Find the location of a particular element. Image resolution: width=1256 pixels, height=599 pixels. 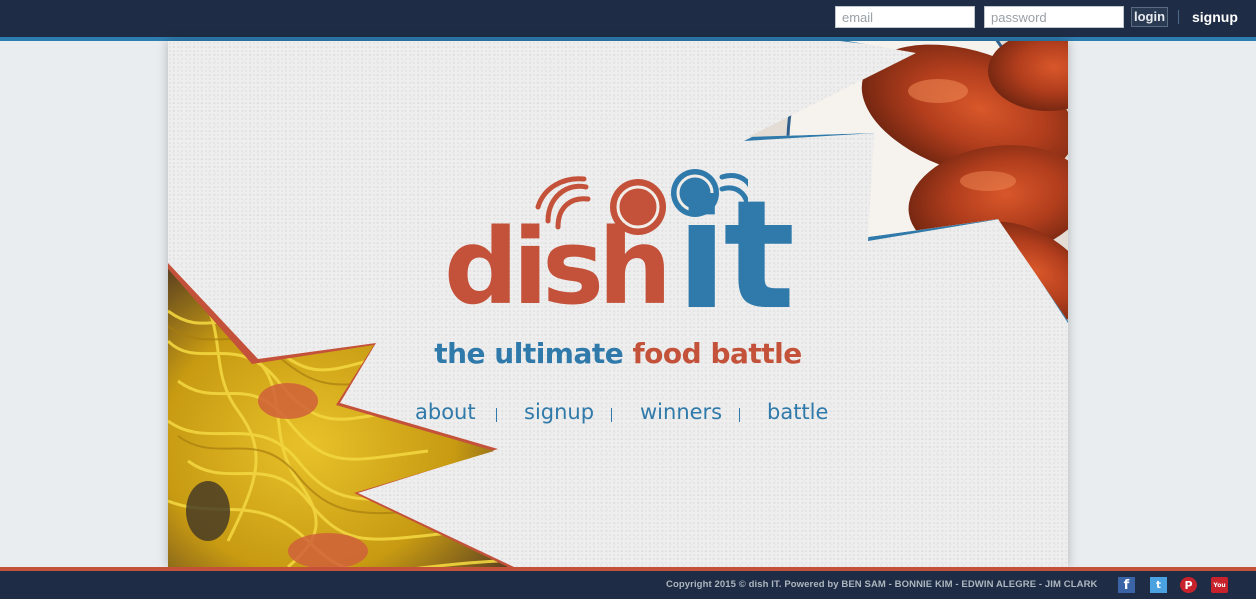

facebook-icon: f is located at coordinates (1126, 585).